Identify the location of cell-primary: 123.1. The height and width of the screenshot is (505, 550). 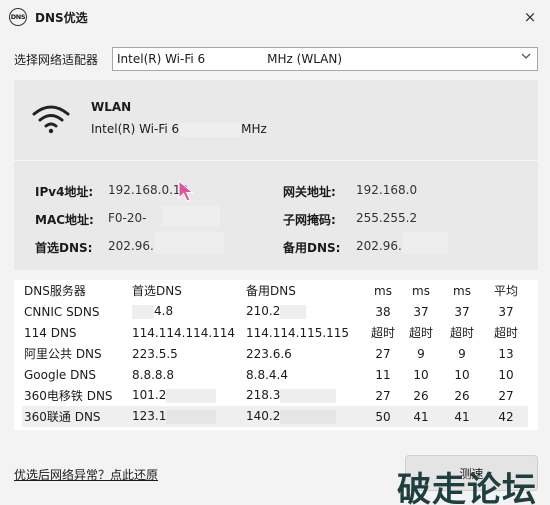
(189, 416).